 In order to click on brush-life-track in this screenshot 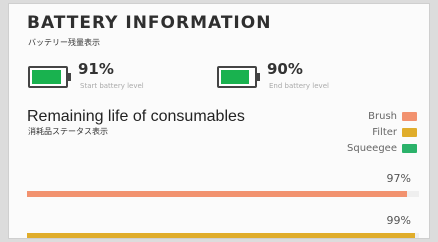, I will do `click(223, 194)`.